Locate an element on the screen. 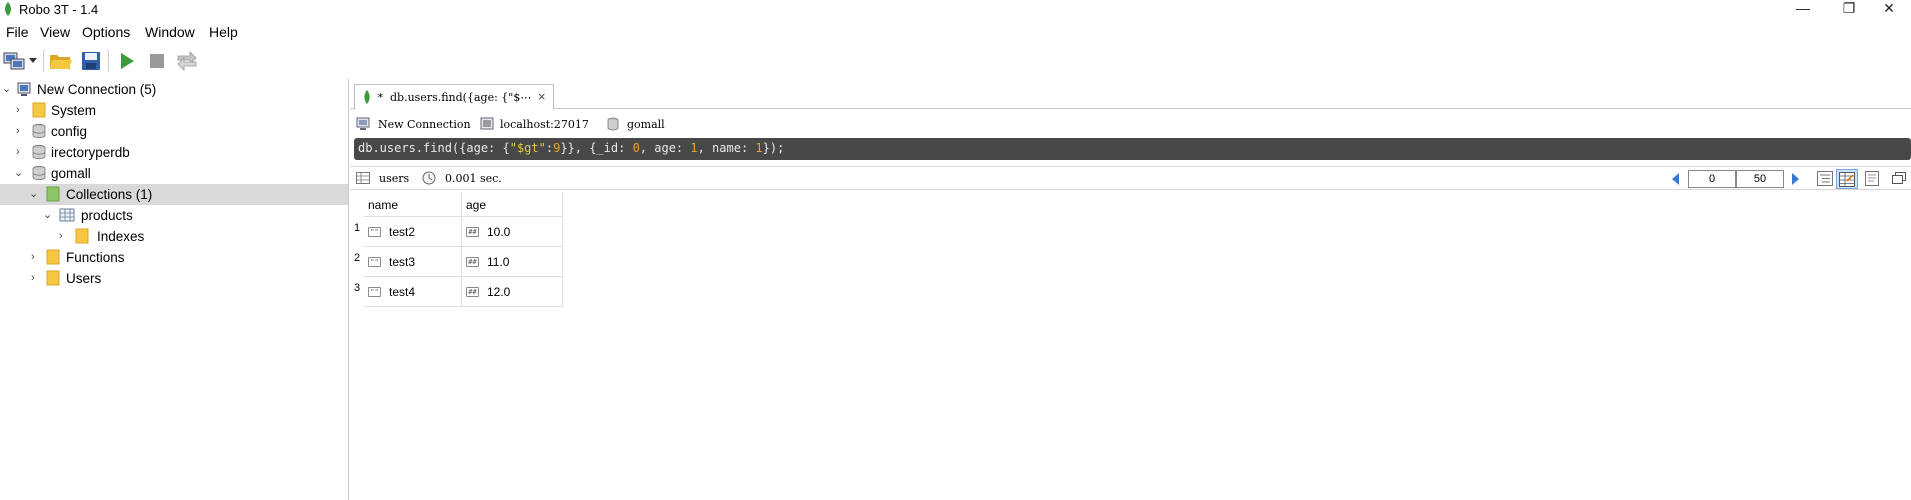 The image size is (1911, 500). query-string: "$gt" is located at coordinates (527, 148).